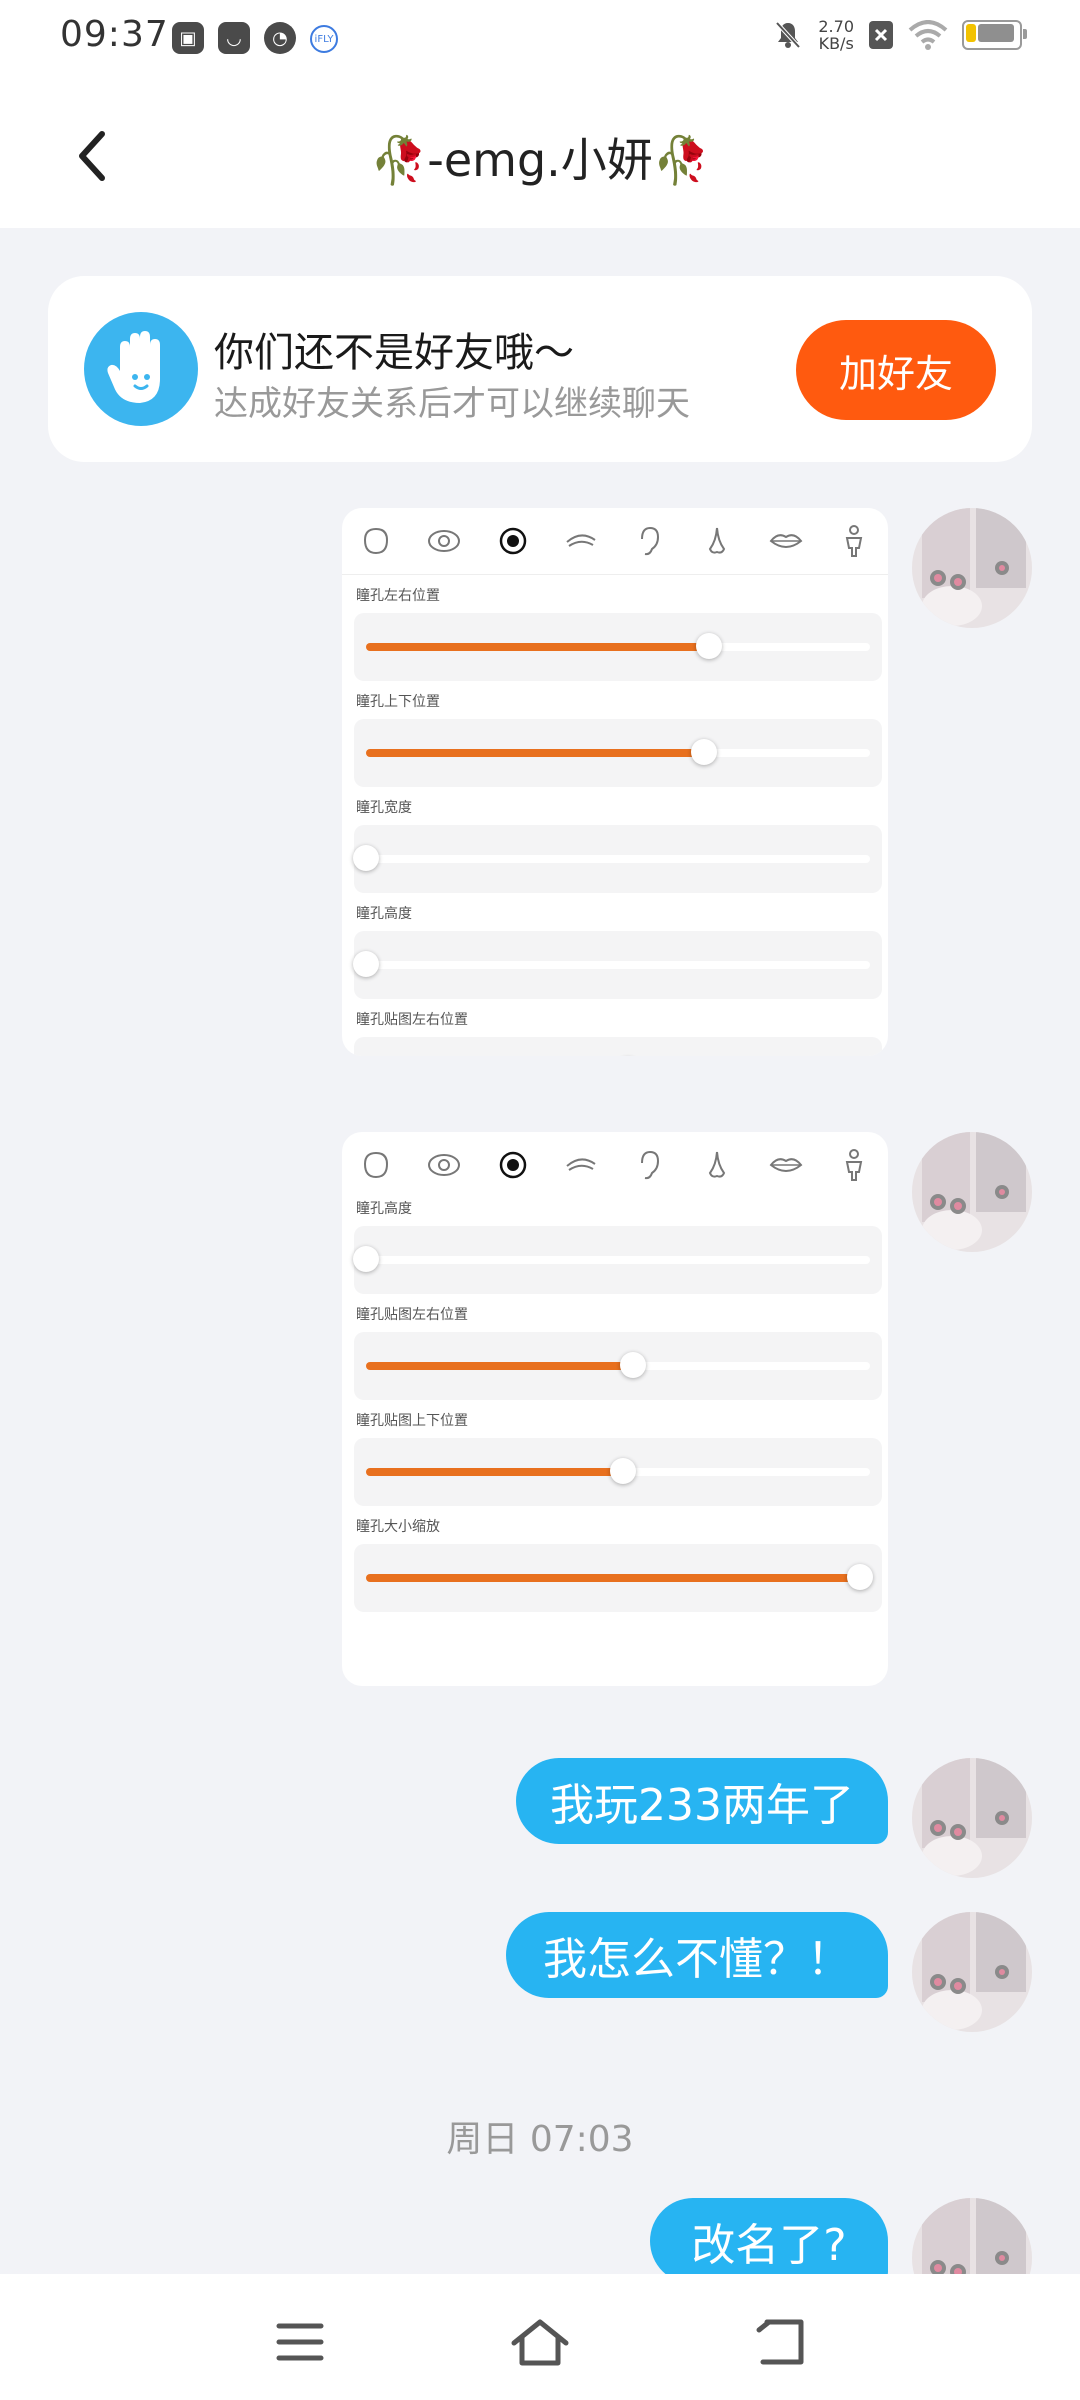 The height and width of the screenshot is (2400, 1080). What do you see at coordinates (896, 370) in the screenshot?
I see `add-friend-button: 加好友` at bounding box center [896, 370].